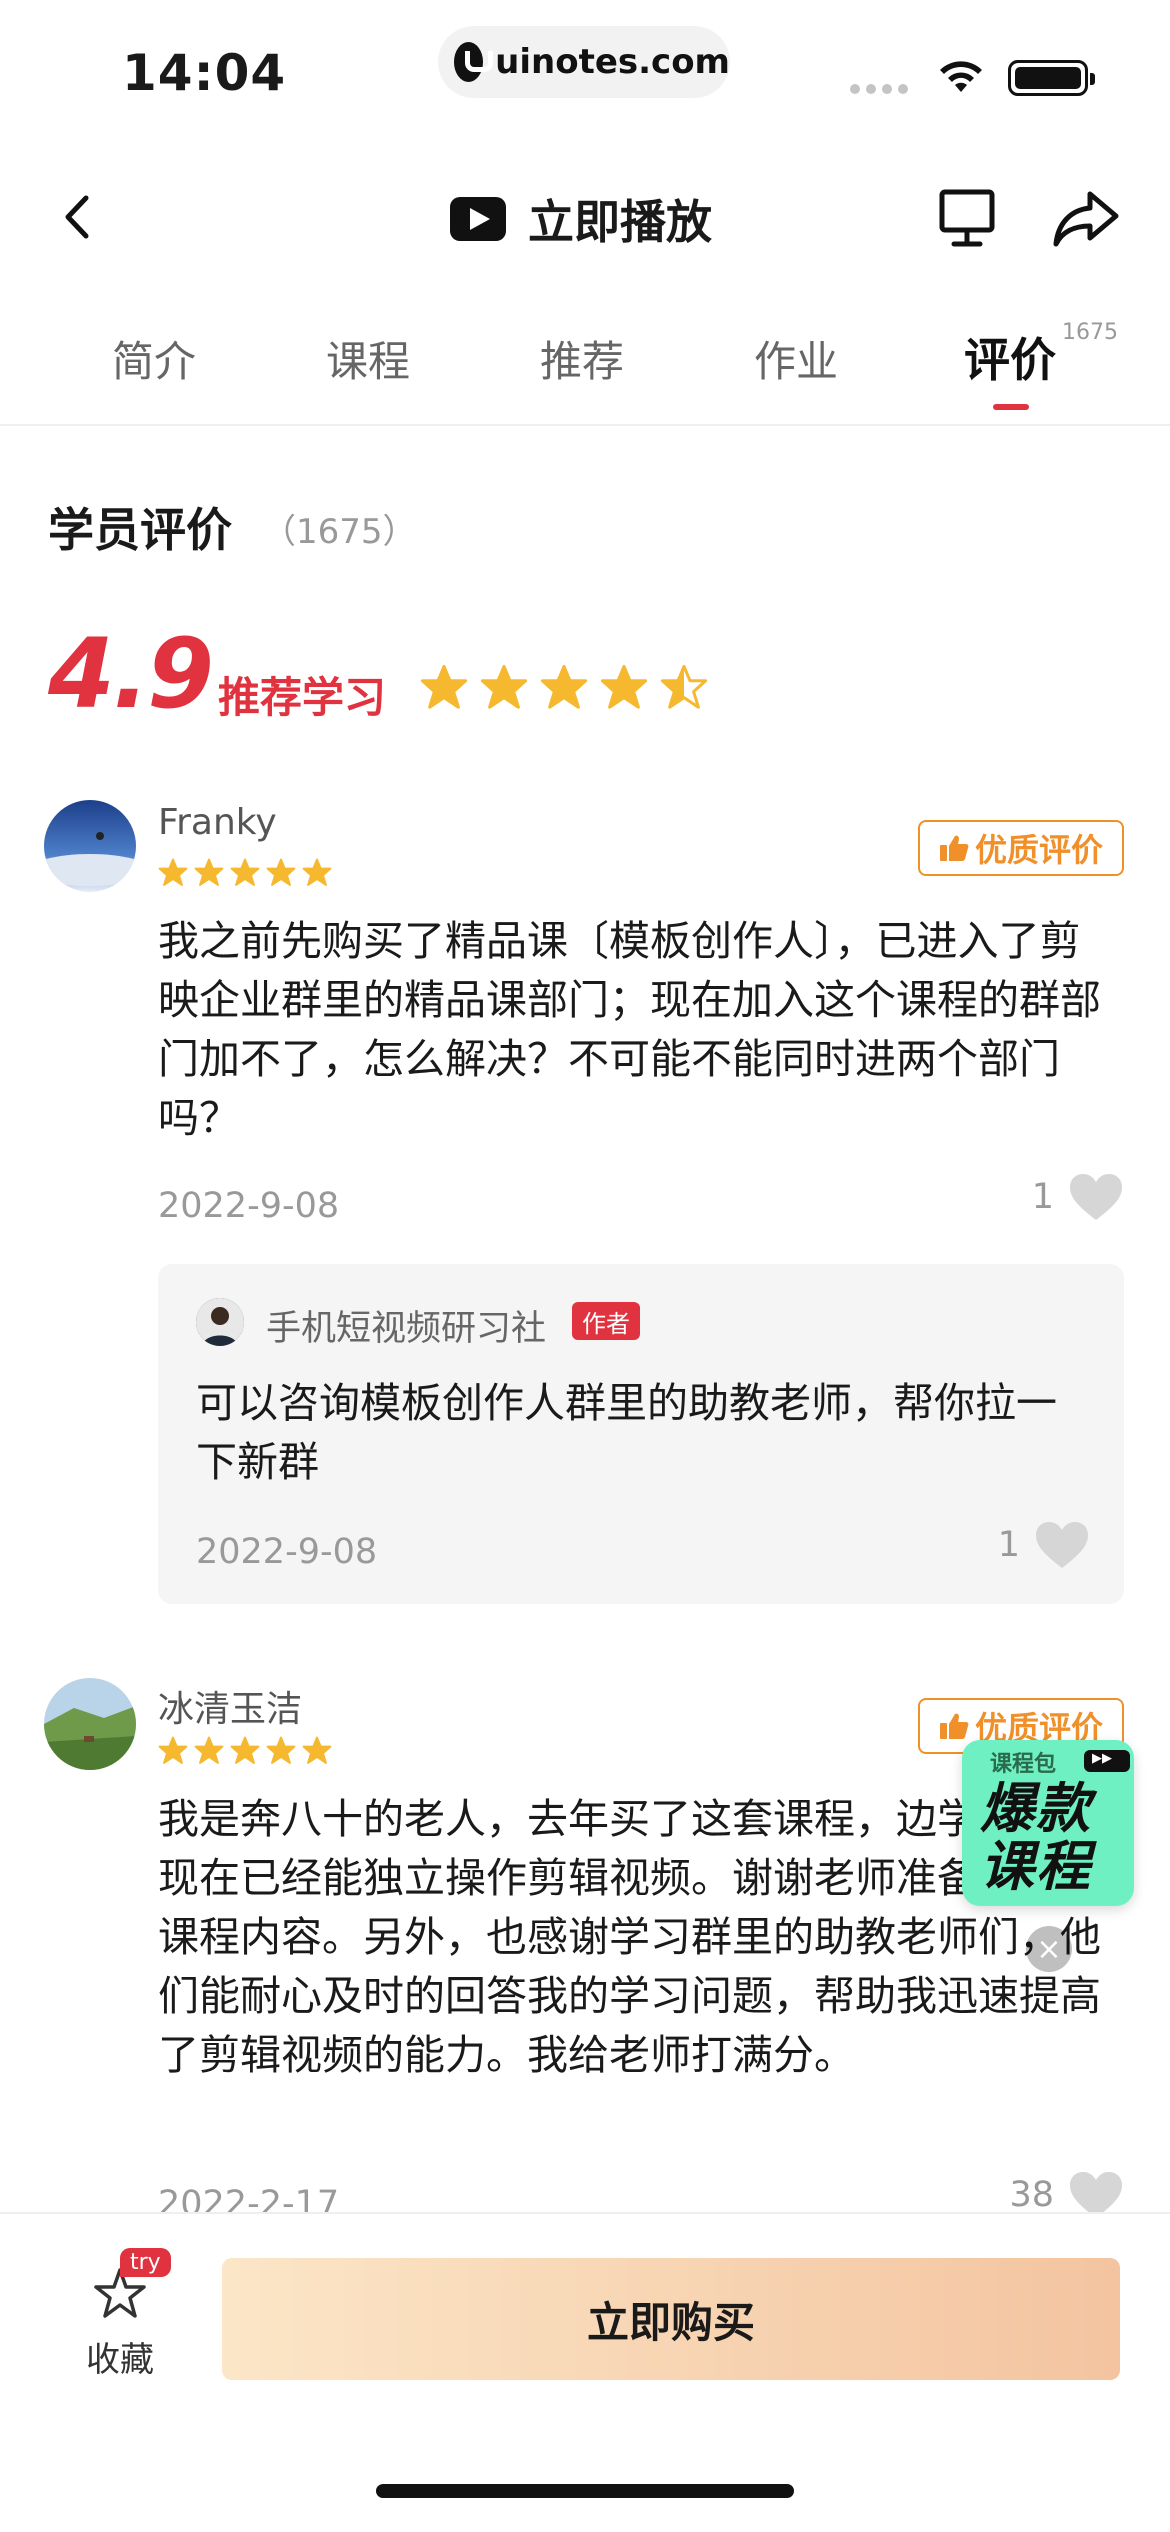  Describe the element at coordinates (230, 1709) in the screenshot. I see `review-username: 冰清玉洁` at that location.